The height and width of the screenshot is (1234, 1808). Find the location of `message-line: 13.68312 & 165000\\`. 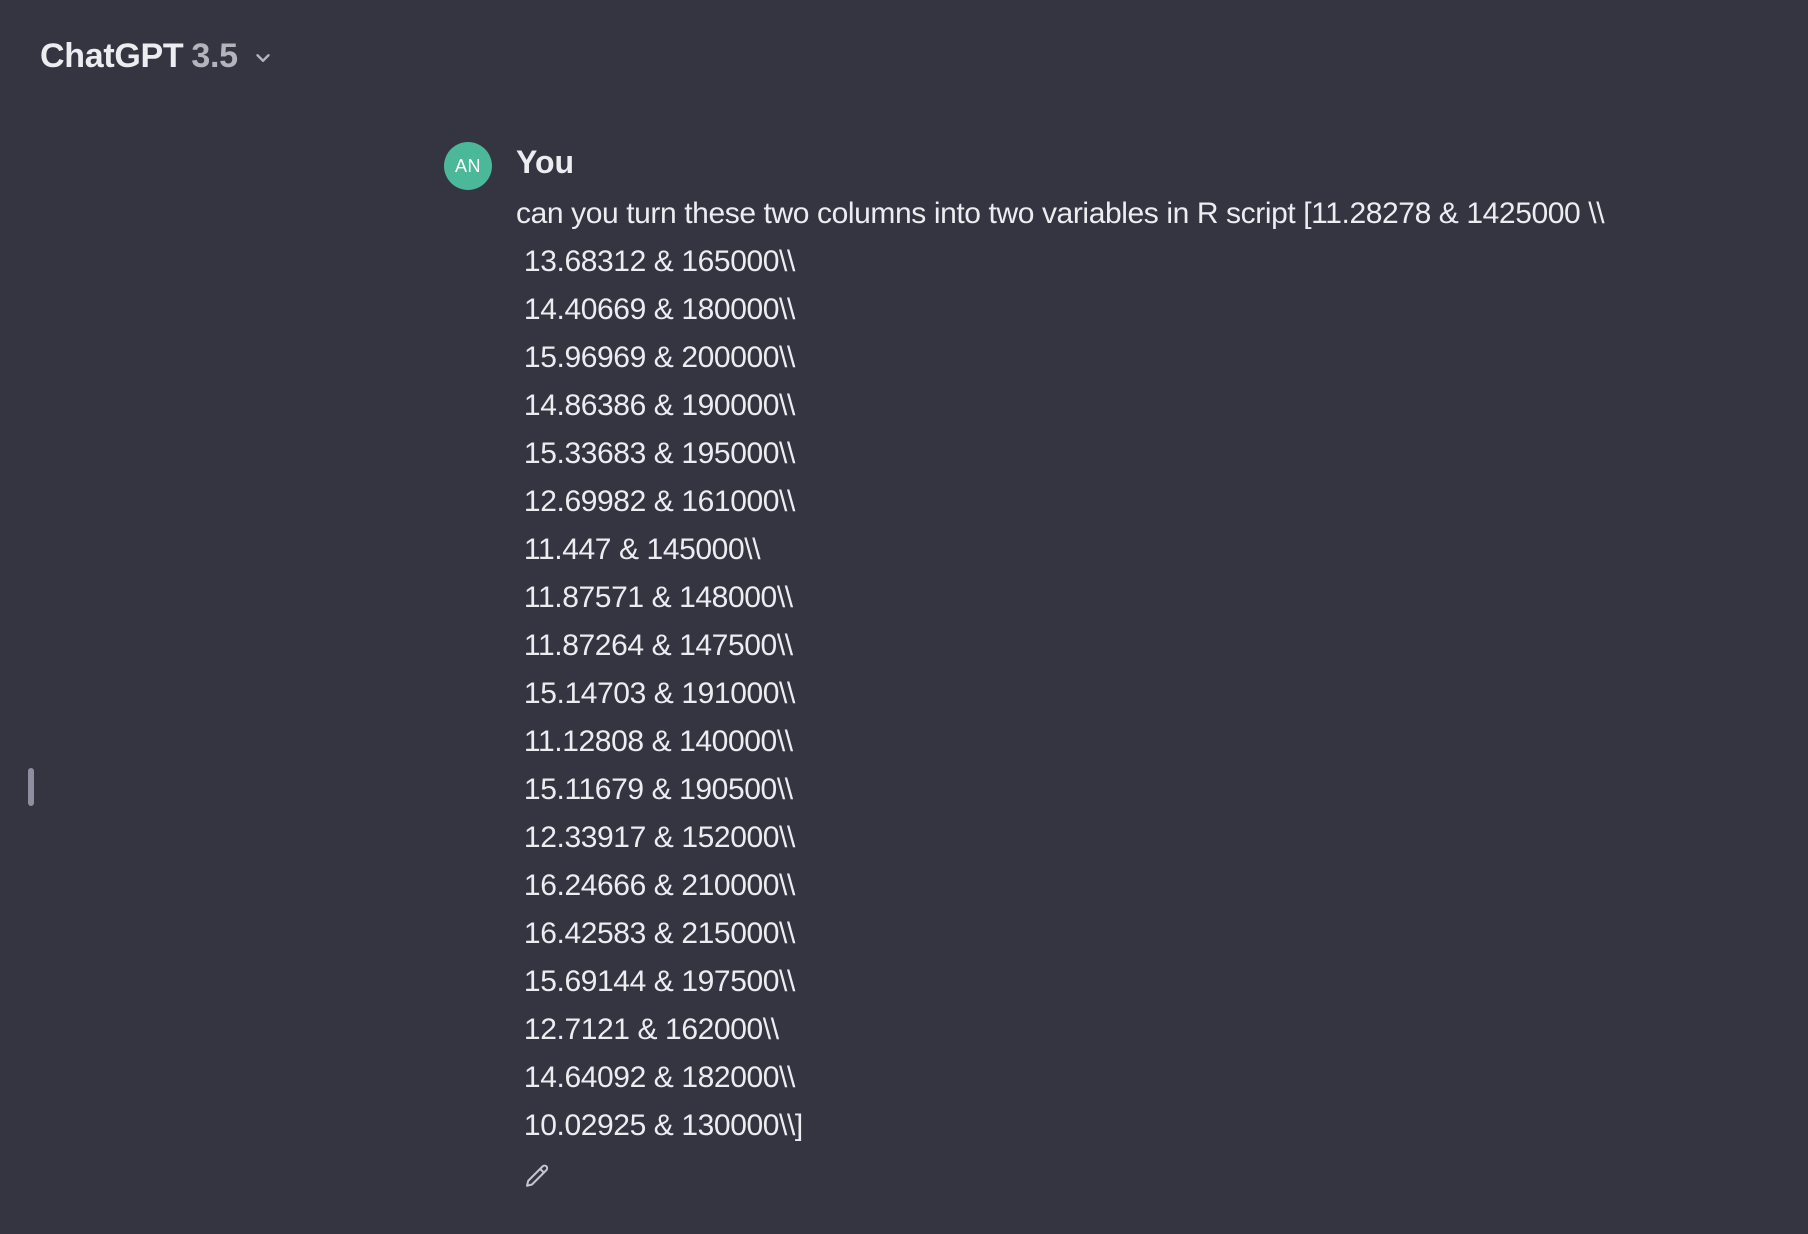

message-line: 13.68312 & 165000\\ is located at coordinates (655, 261).